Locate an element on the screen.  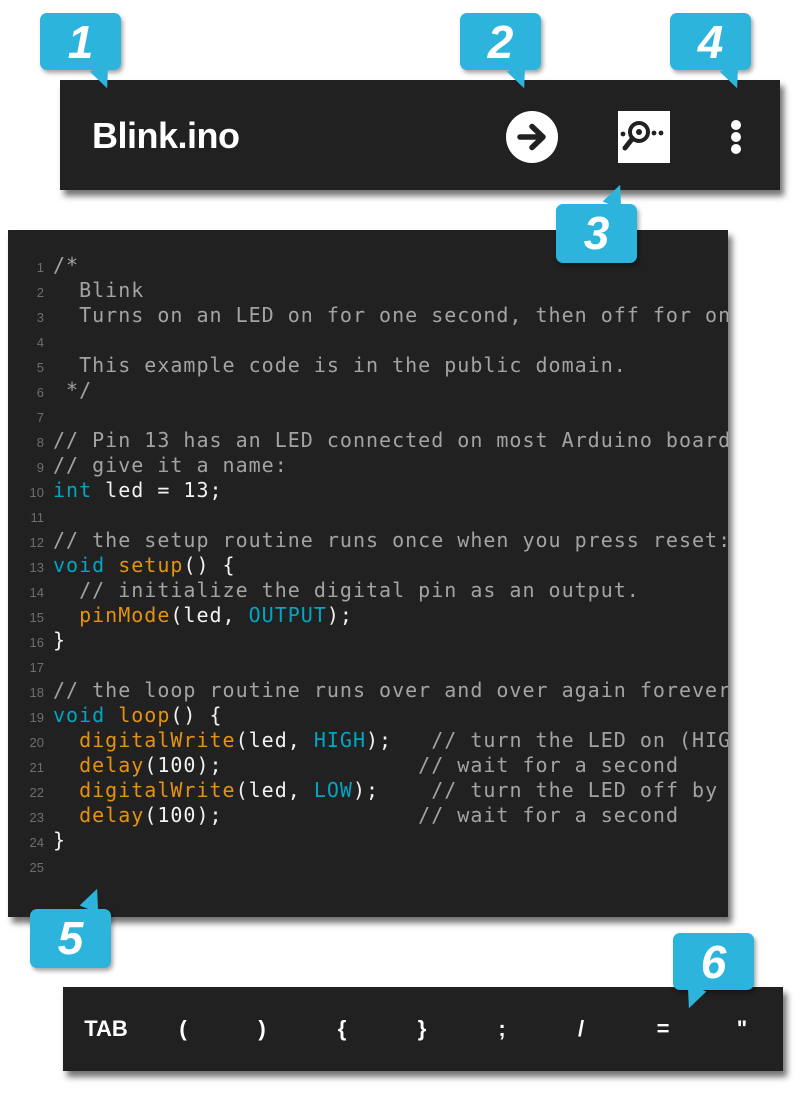
symbol-key: ; is located at coordinates (502, 1029).